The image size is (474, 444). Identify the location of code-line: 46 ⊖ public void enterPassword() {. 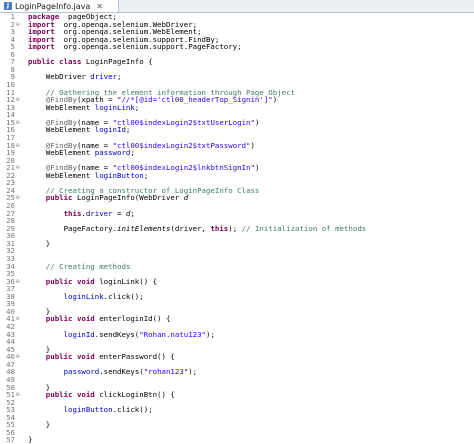
(237, 357).